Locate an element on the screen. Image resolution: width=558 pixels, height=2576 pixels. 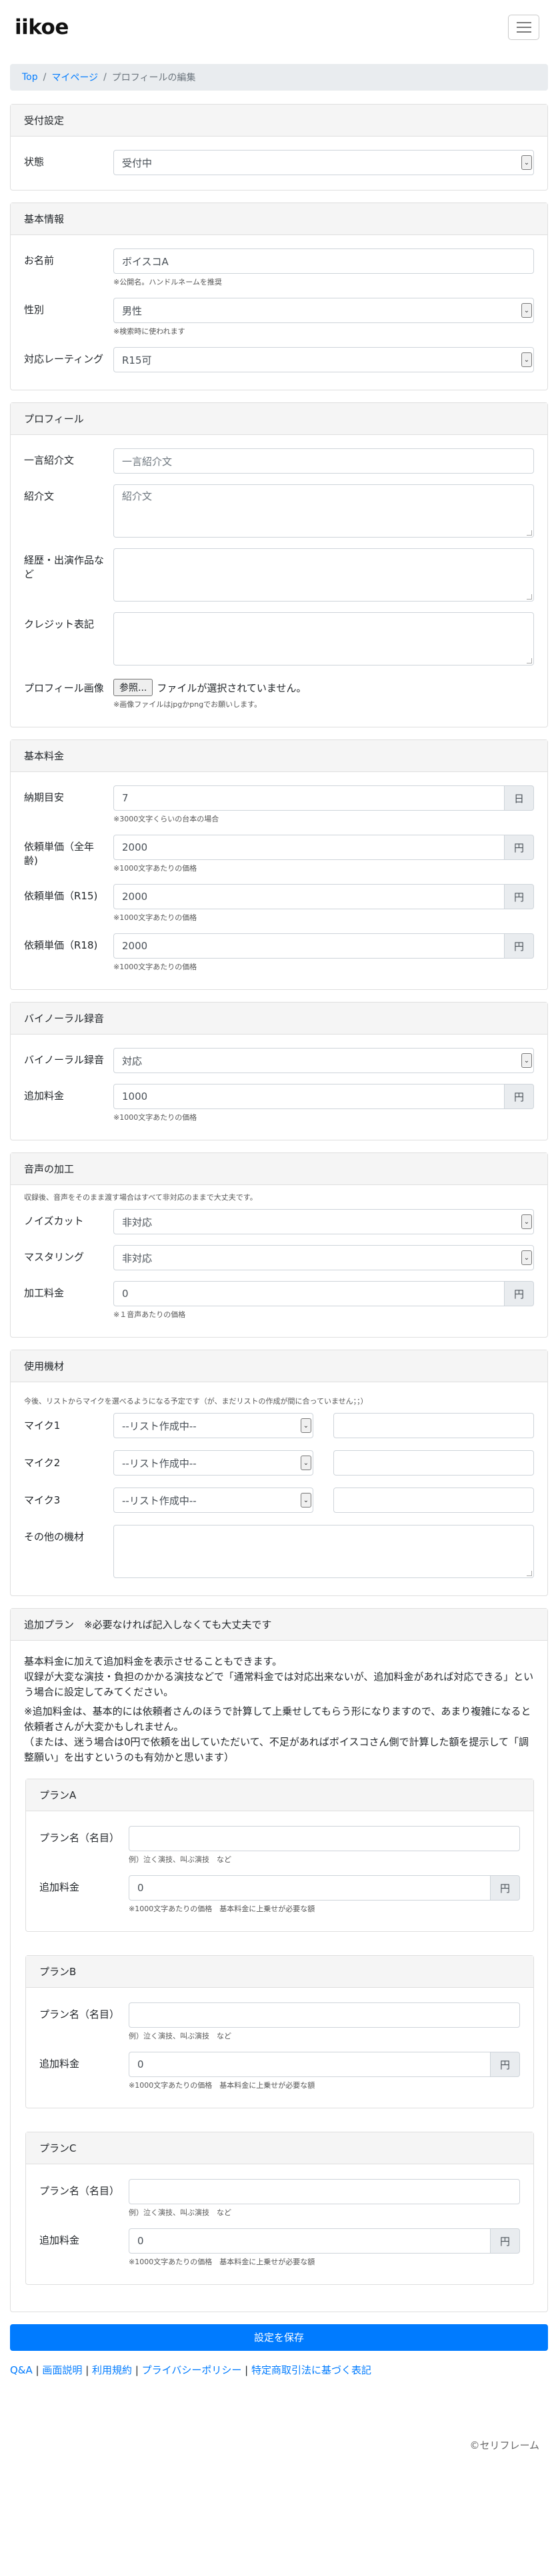
processing-fee-hint: ※１音声あたりの価格 is located at coordinates (149, 1314).